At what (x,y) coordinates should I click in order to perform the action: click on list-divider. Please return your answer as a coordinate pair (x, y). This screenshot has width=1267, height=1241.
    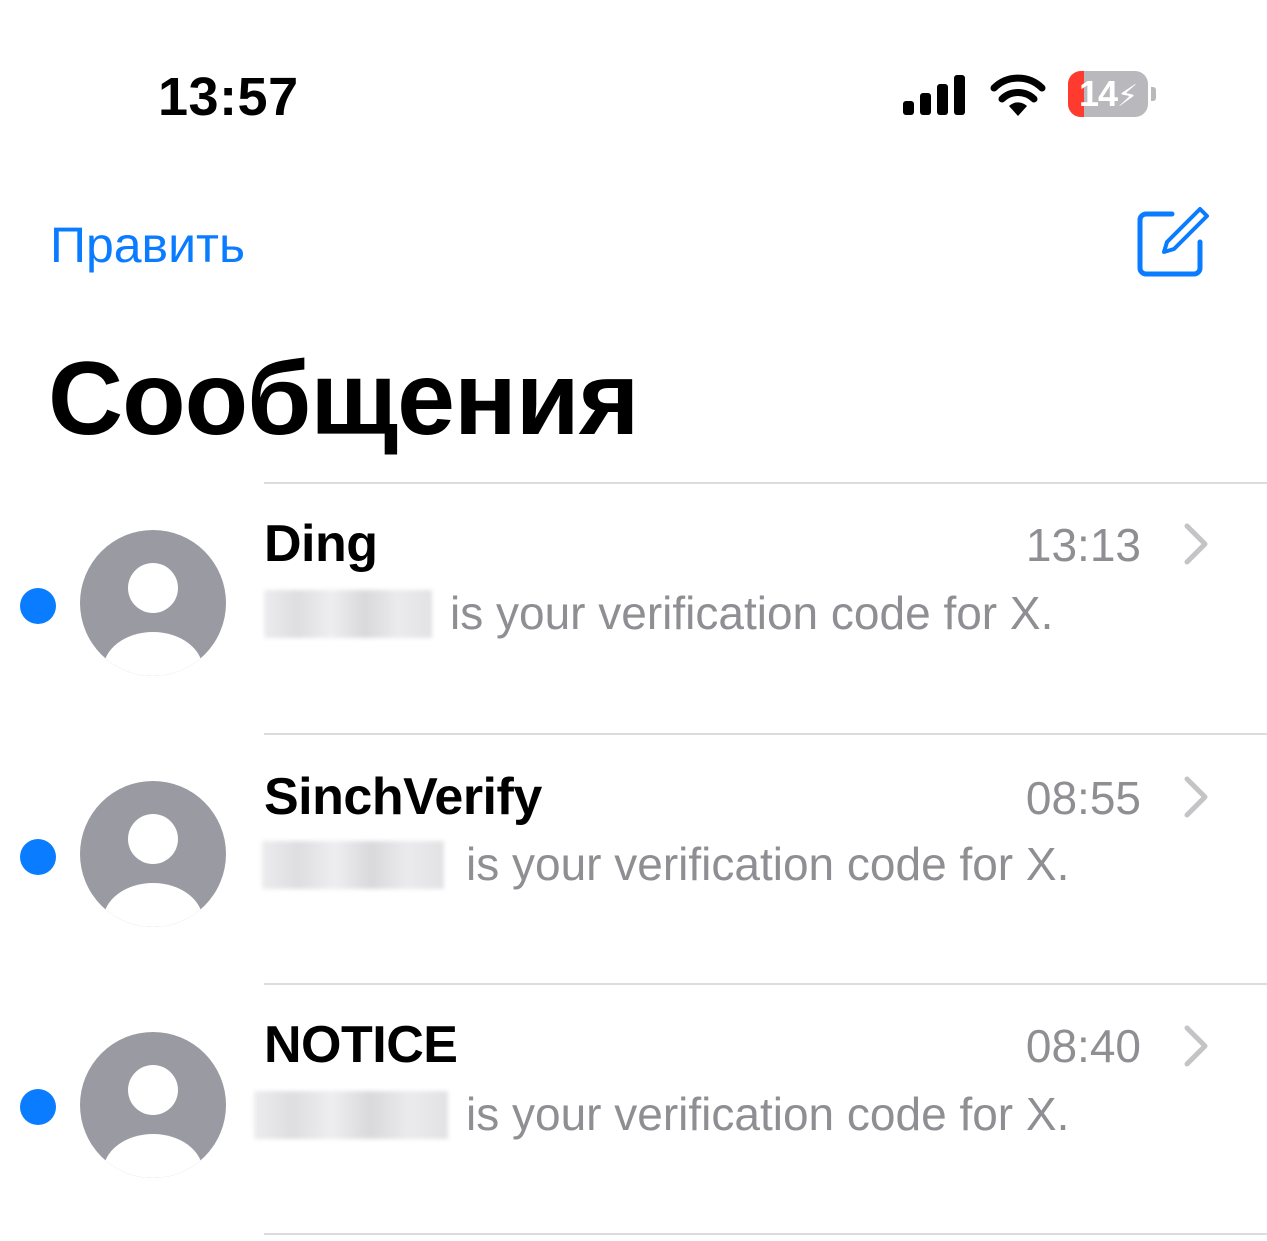
    Looking at the image, I should click on (765, 1234).